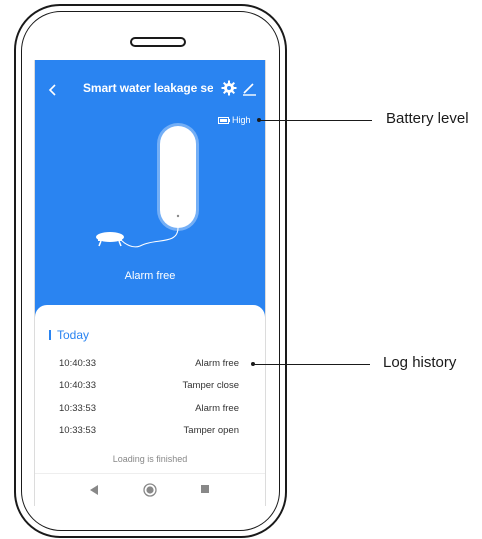 The height and width of the screenshot is (539, 482). Describe the element at coordinates (229, 88) in the screenshot. I see `gear-icon` at that location.